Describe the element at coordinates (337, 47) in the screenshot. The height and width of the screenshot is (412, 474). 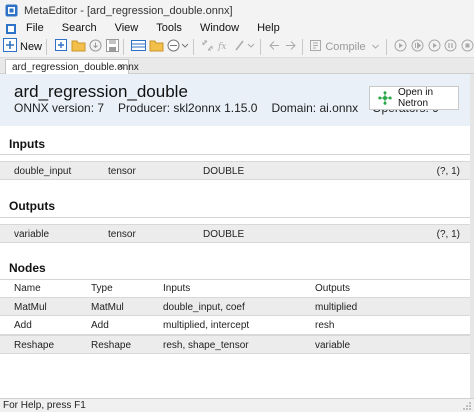
I see `compile-button: Compile` at that location.